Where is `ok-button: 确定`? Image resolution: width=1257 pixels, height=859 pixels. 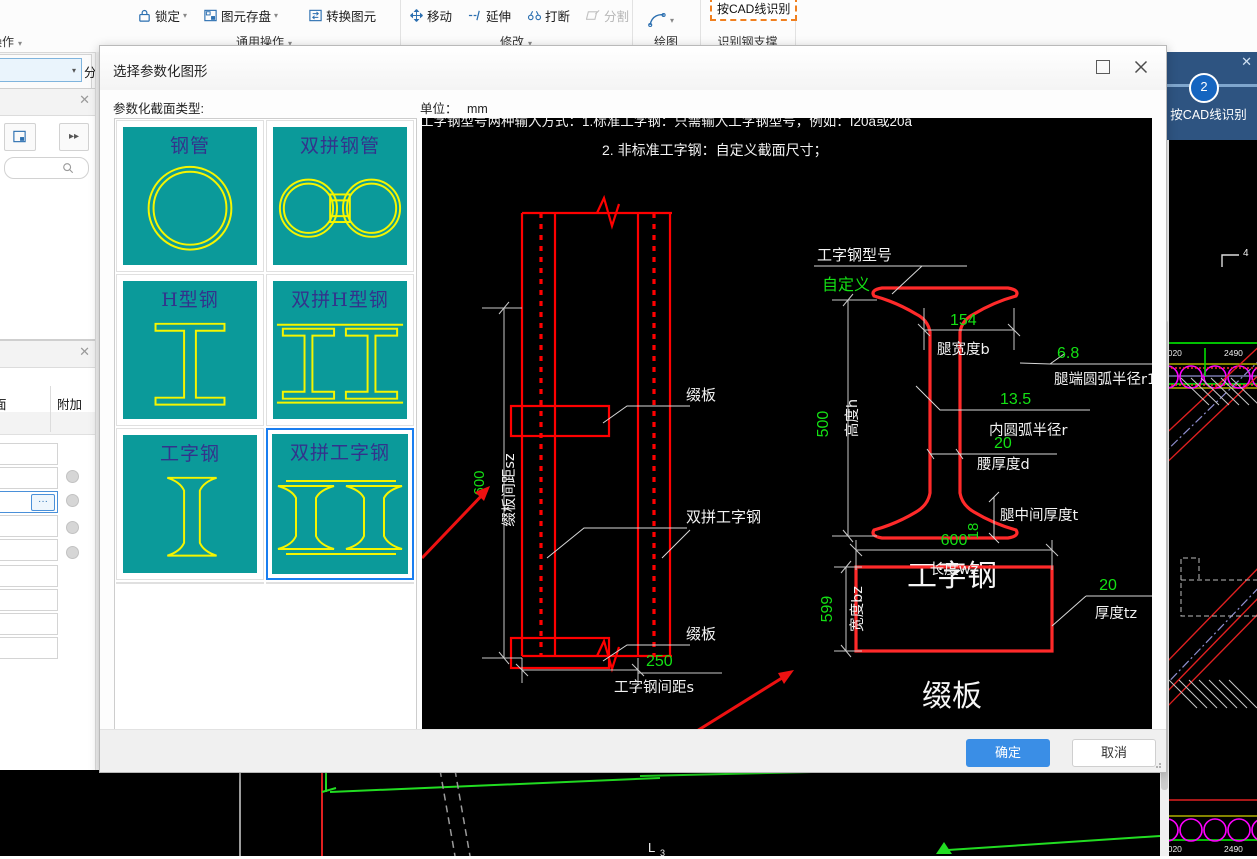
ok-button: 确定 is located at coordinates (1008, 753).